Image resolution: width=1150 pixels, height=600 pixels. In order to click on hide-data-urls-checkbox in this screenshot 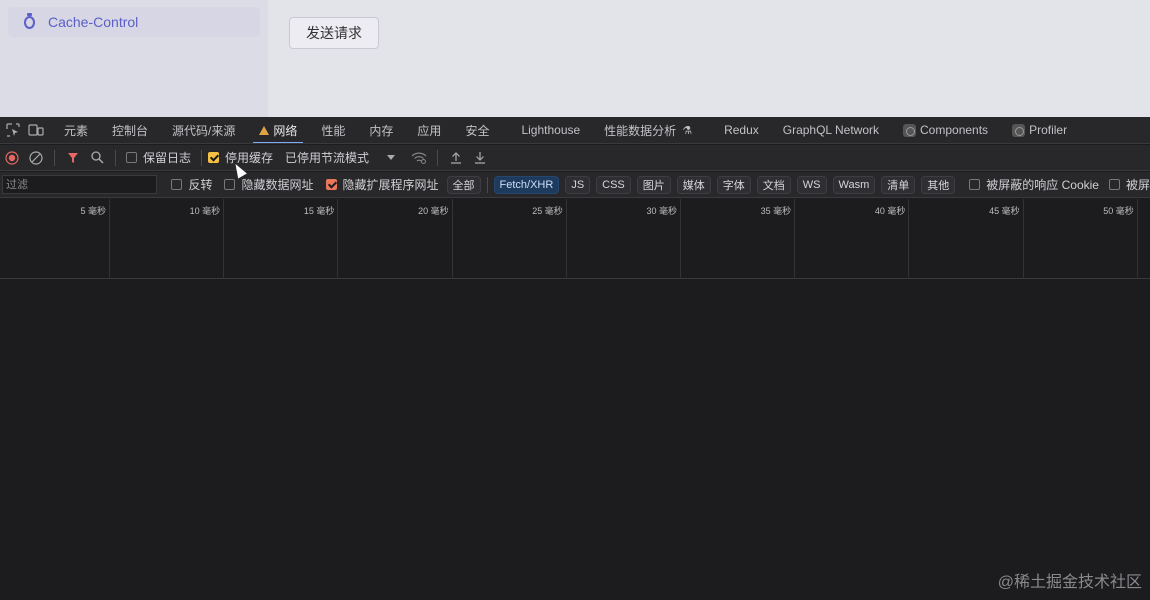, I will do `click(230, 184)`.